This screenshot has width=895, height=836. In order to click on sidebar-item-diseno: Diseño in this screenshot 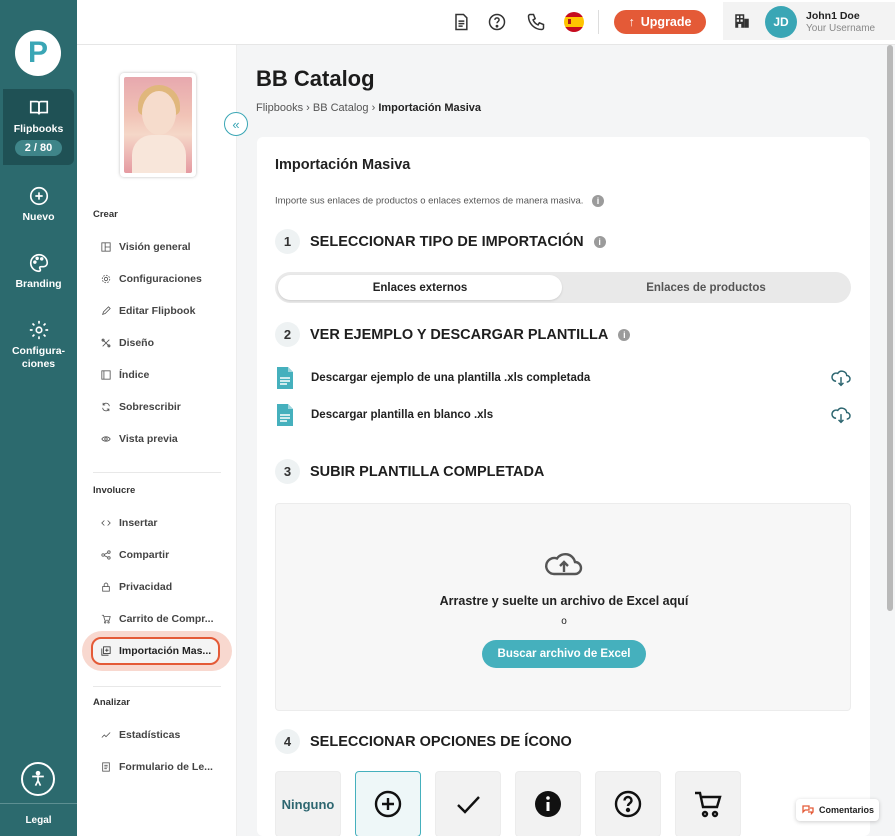, I will do `click(163, 343)`.